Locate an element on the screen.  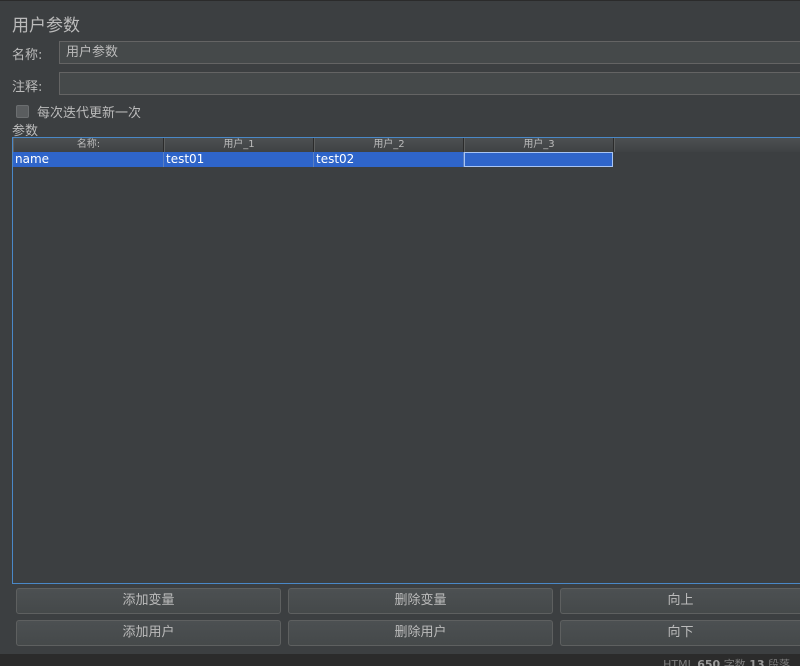
column-header-filler is located at coordinates (707, 145).